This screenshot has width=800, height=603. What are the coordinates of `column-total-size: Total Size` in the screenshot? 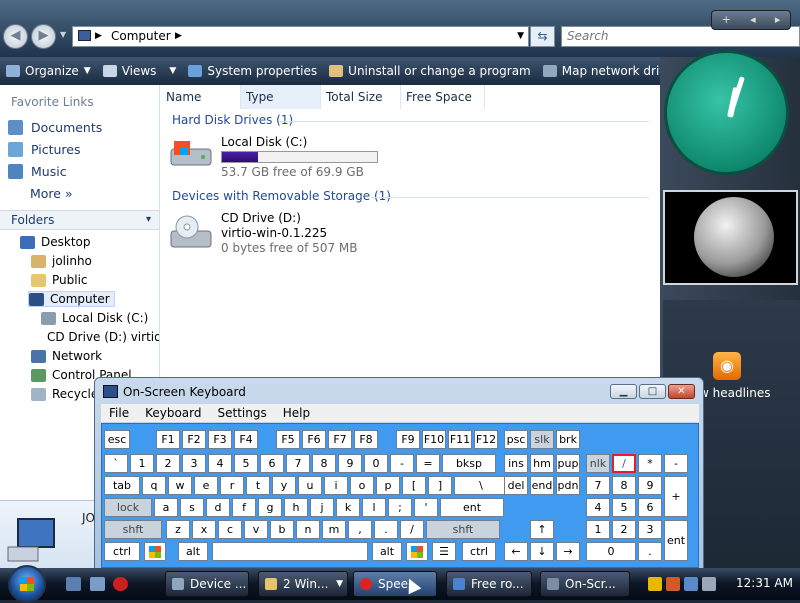 It's located at (361, 97).